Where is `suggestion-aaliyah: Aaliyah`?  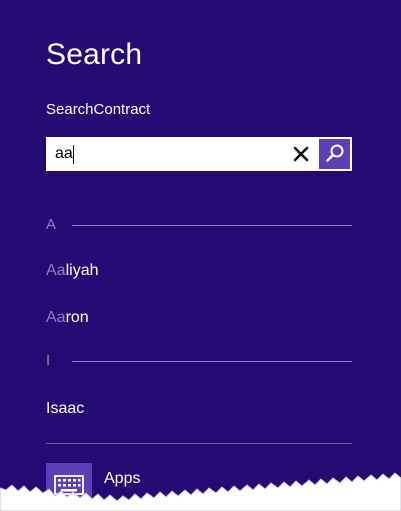 suggestion-aaliyah: Aaliyah is located at coordinates (72, 271).